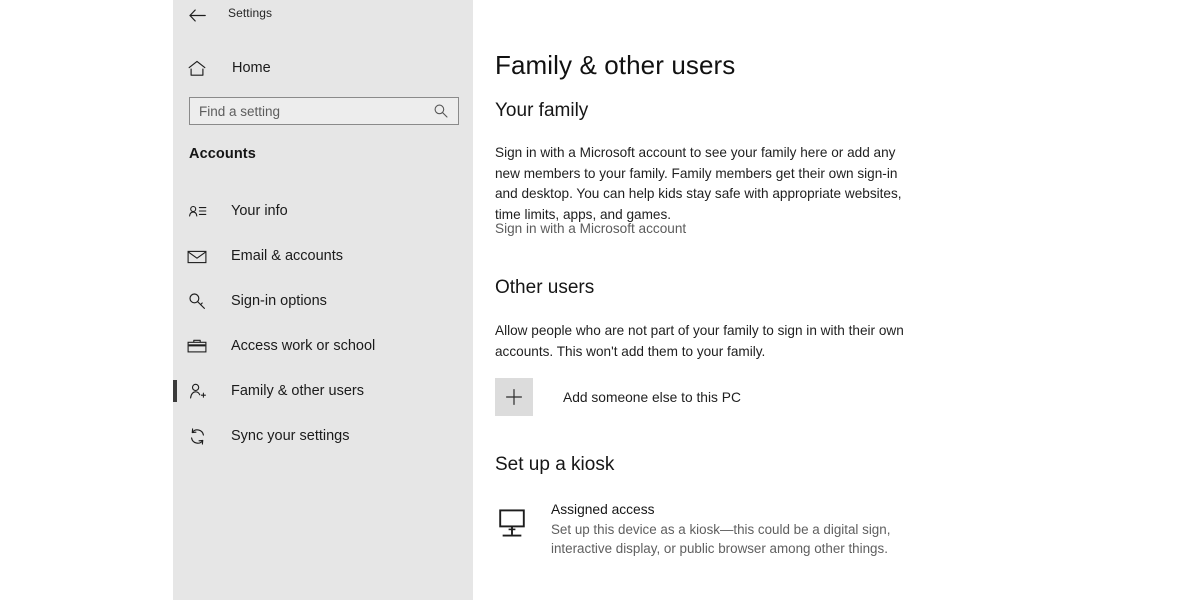 The width and height of the screenshot is (1200, 600). I want to click on briefcase-icon, so click(197, 346).